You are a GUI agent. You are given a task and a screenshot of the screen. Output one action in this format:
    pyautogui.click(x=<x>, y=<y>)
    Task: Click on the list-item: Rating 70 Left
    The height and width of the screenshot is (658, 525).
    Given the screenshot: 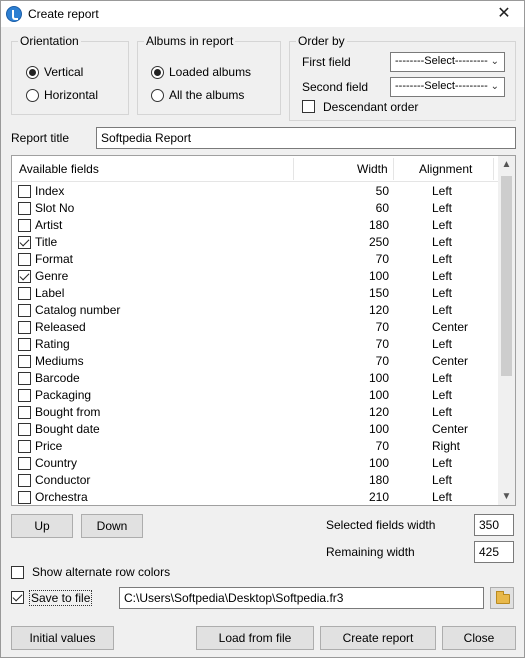 What is the action you would take?
    pyautogui.click(x=255, y=344)
    